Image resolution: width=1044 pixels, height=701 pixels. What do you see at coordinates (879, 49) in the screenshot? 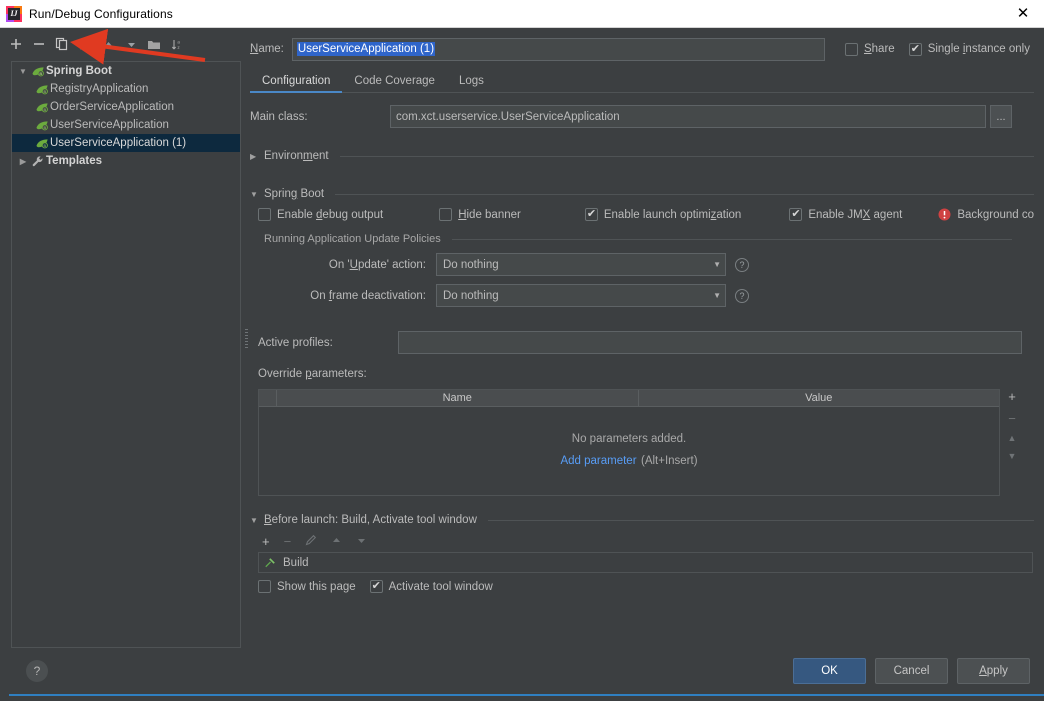
I see `share-label: Share` at bounding box center [879, 49].